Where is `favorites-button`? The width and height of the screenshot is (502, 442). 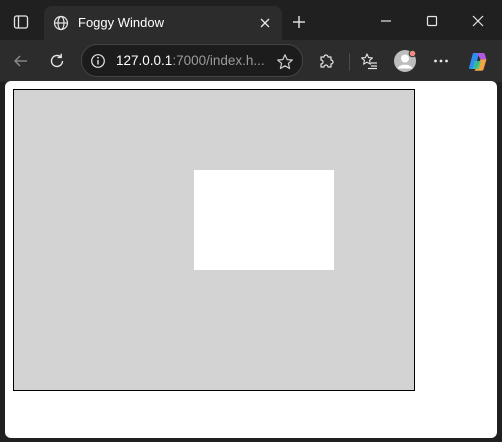 favorites-button is located at coordinates (369, 61).